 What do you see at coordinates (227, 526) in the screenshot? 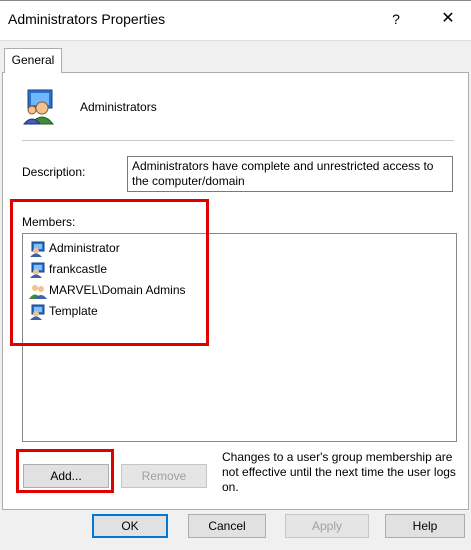
I see `cancel-button: Cancel` at bounding box center [227, 526].